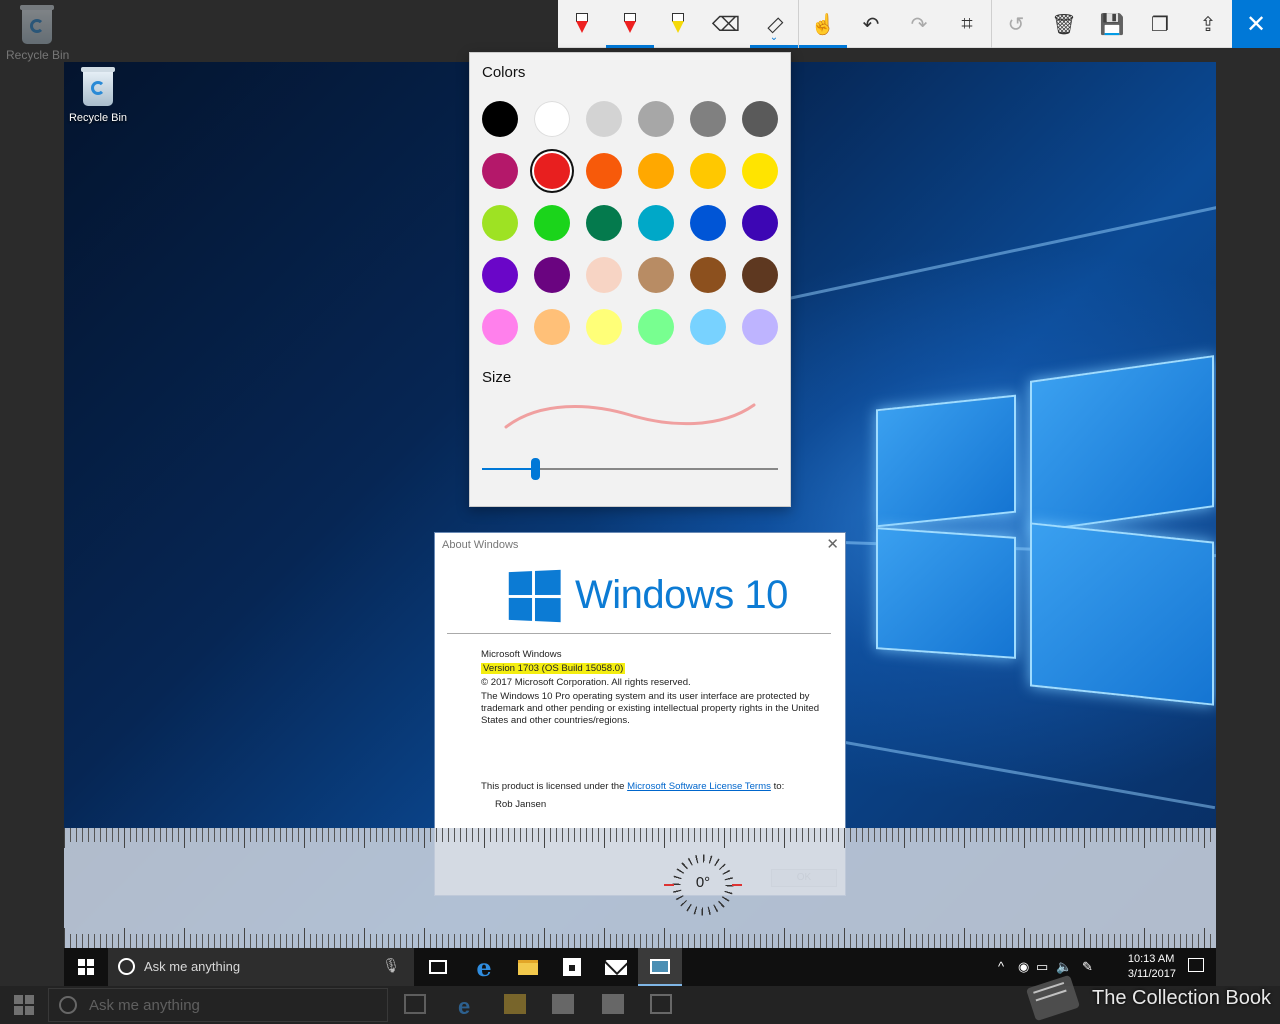 Image resolution: width=1280 pixels, height=1024 pixels. Describe the element at coordinates (774, 37) in the screenshot. I see `chevron-down-icon: ⌄` at that location.